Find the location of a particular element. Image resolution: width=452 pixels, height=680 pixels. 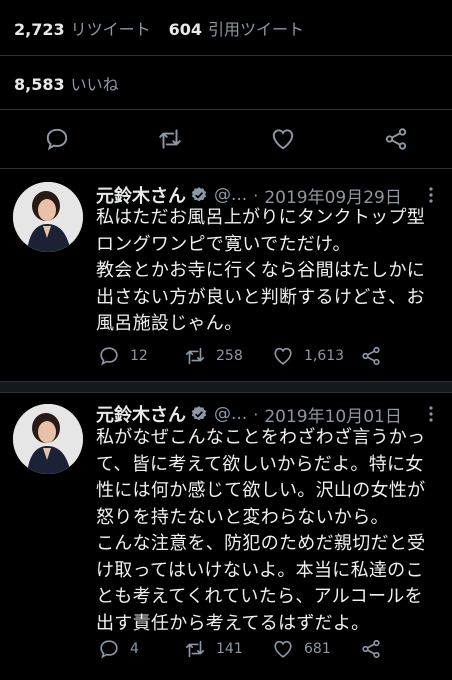

like-count: 681 is located at coordinates (317, 649).